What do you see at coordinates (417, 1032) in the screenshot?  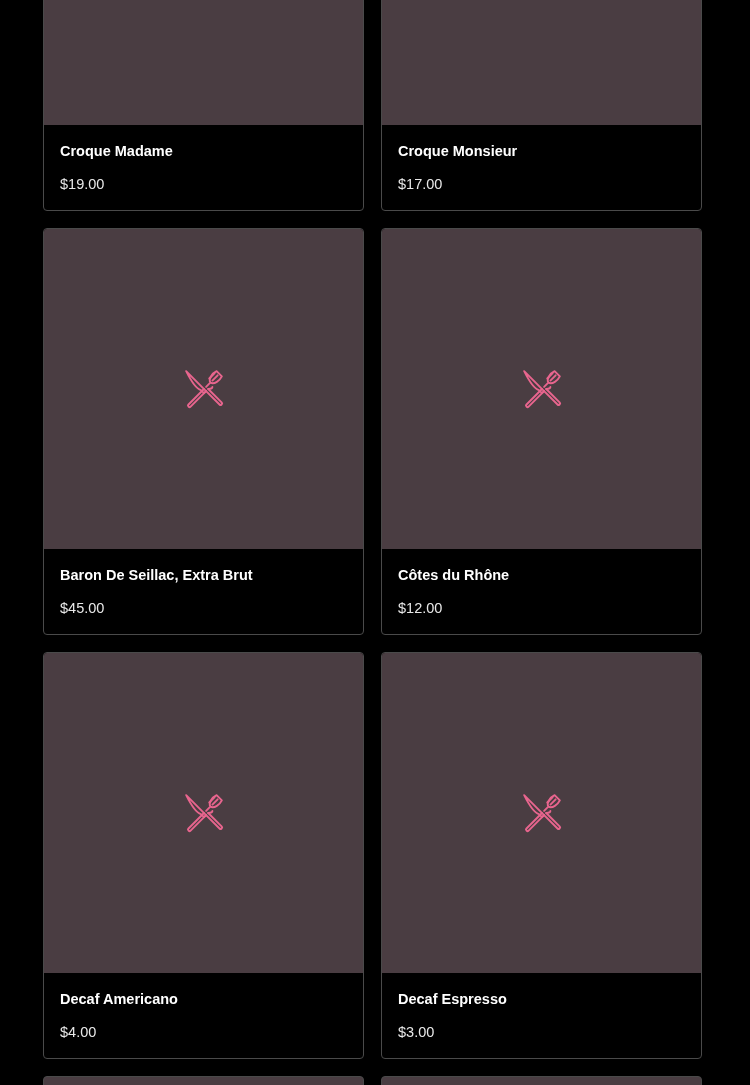 I see `item-price: $3.00` at bounding box center [417, 1032].